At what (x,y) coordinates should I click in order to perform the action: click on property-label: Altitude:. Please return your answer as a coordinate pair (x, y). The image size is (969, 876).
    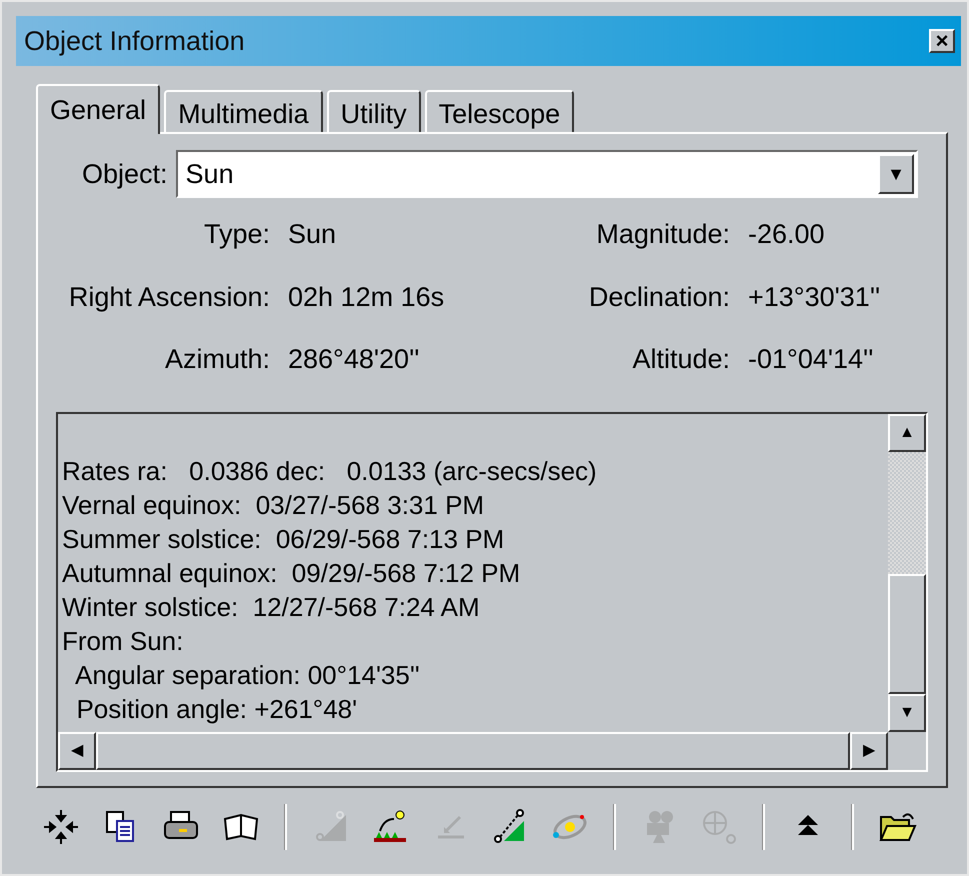
    Looking at the image, I should click on (681, 359).